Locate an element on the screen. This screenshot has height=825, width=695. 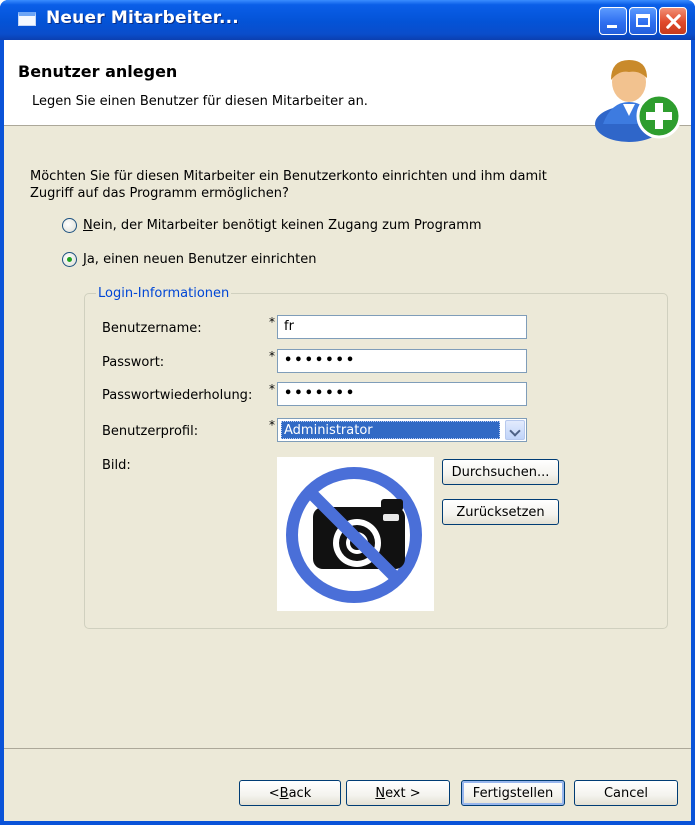
minimize-button is located at coordinates (613, 21).